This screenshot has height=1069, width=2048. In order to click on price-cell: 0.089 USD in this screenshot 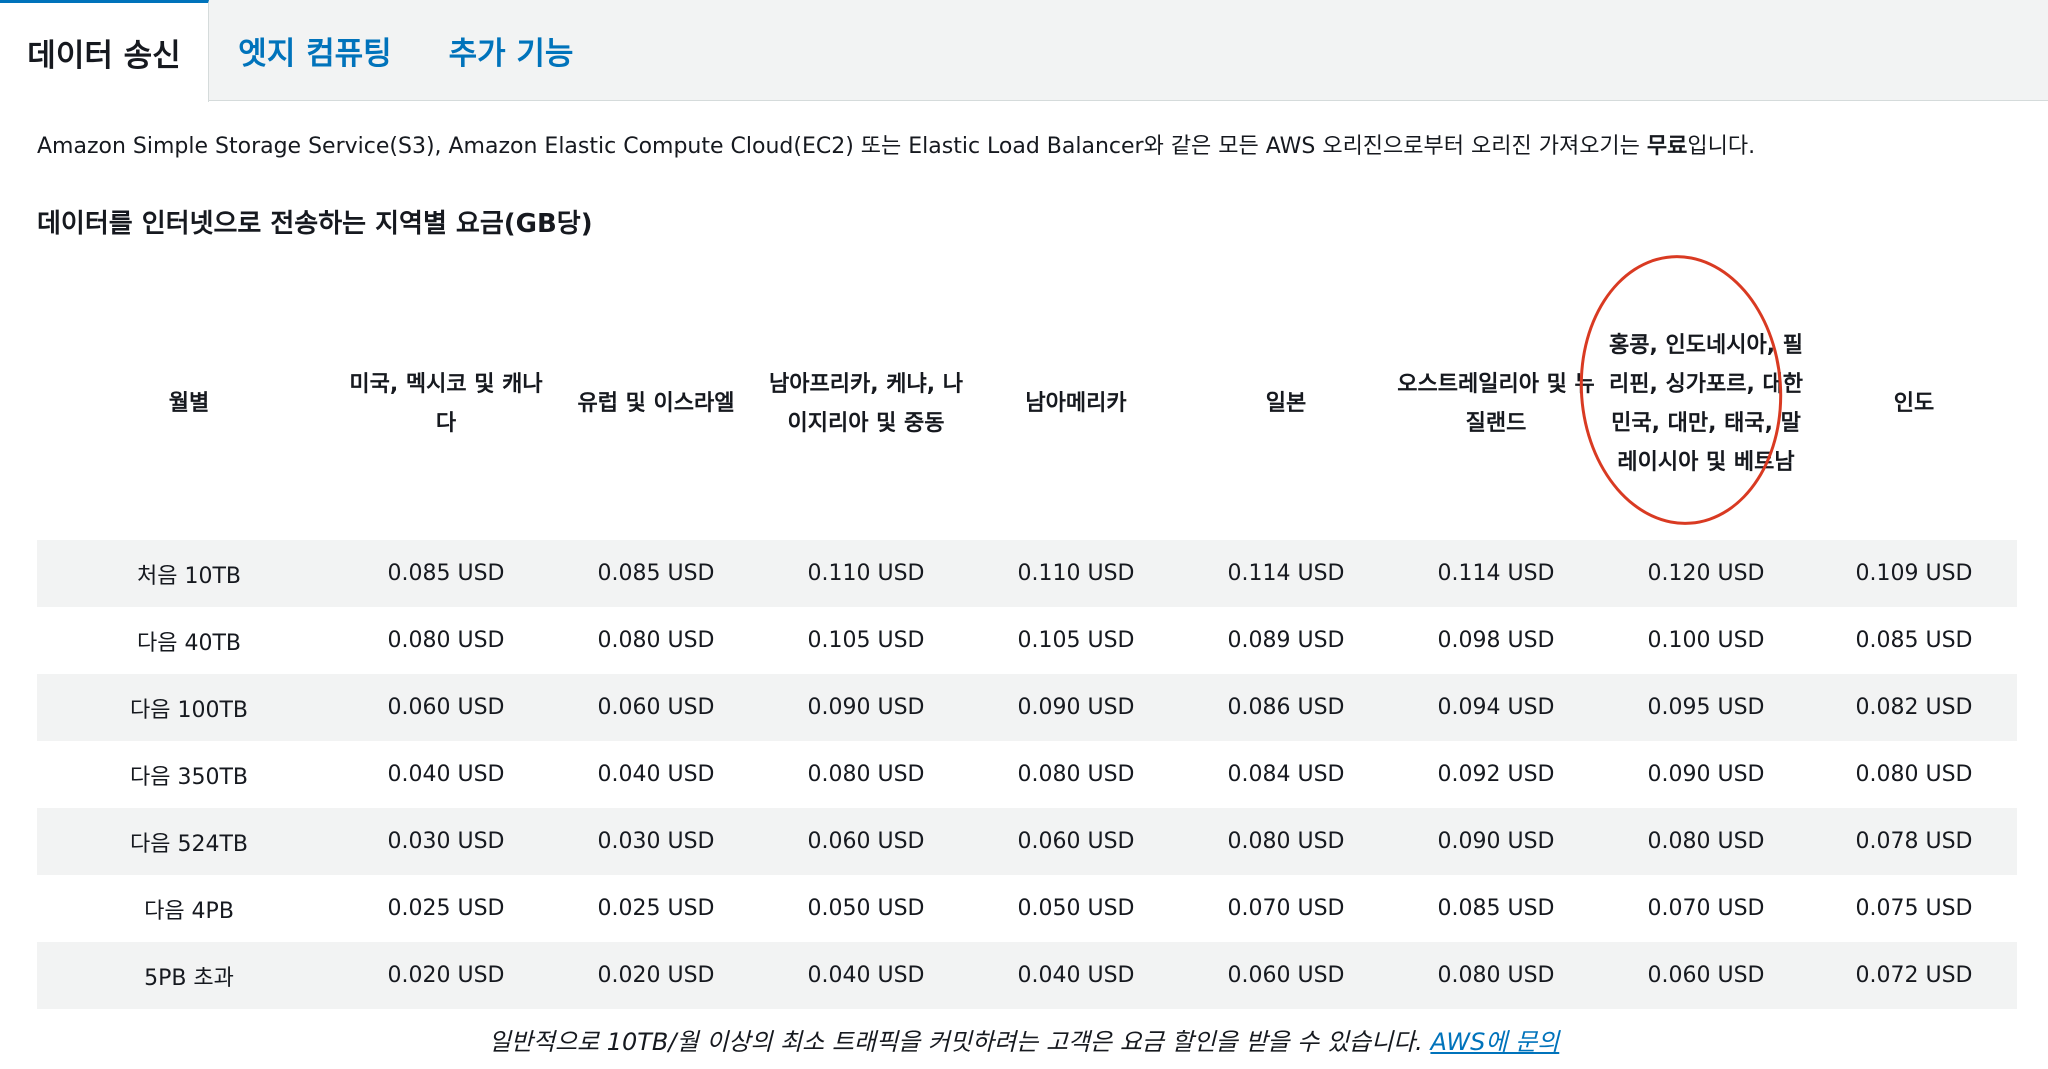, I will do `click(1286, 640)`.